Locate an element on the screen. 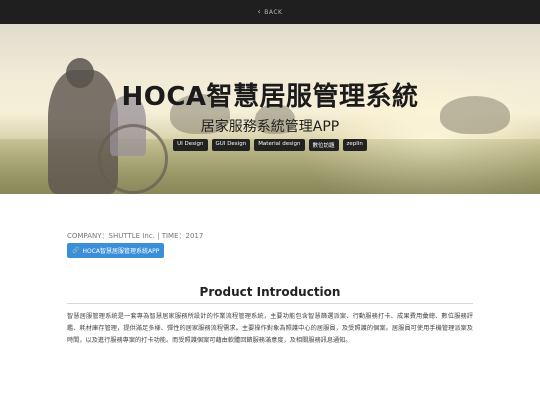 This screenshot has height=405, width=540. tag: zeplin is located at coordinates (354, 145).